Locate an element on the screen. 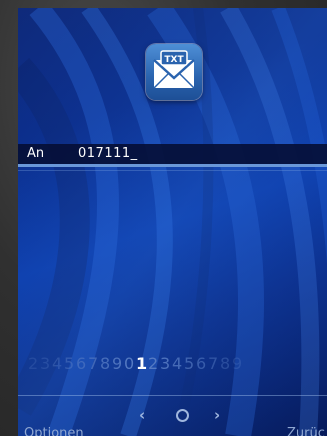  digit-option: 0 is located at coordinates (130, 363).